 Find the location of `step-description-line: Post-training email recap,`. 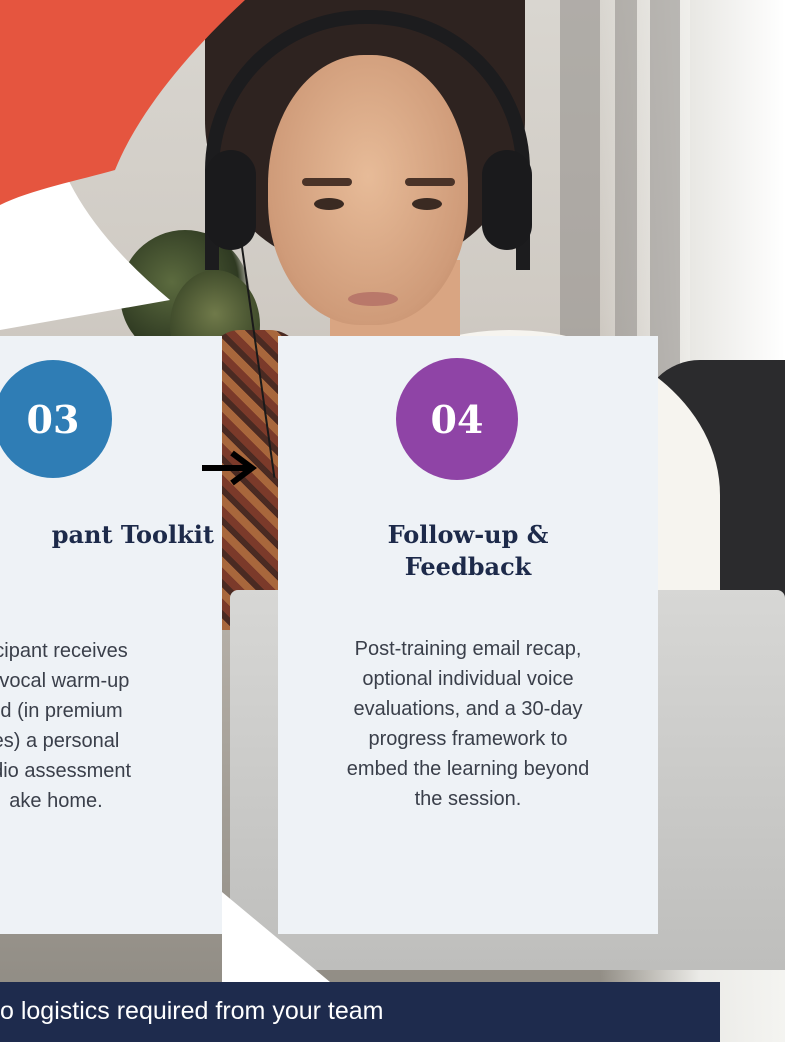

step-description-line: Post-training email recap, is located at coordinates (468, 649).